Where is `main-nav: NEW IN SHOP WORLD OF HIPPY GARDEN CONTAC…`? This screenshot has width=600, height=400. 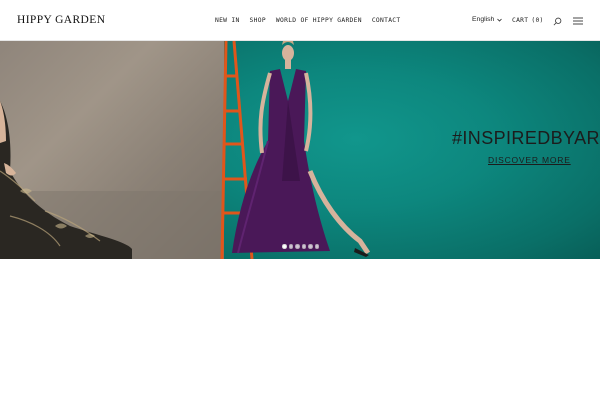
main-nav: NEW IN SHOP WORLD OF HIPPY GARDEN CONTAC… is located at coordinates (307, 20).